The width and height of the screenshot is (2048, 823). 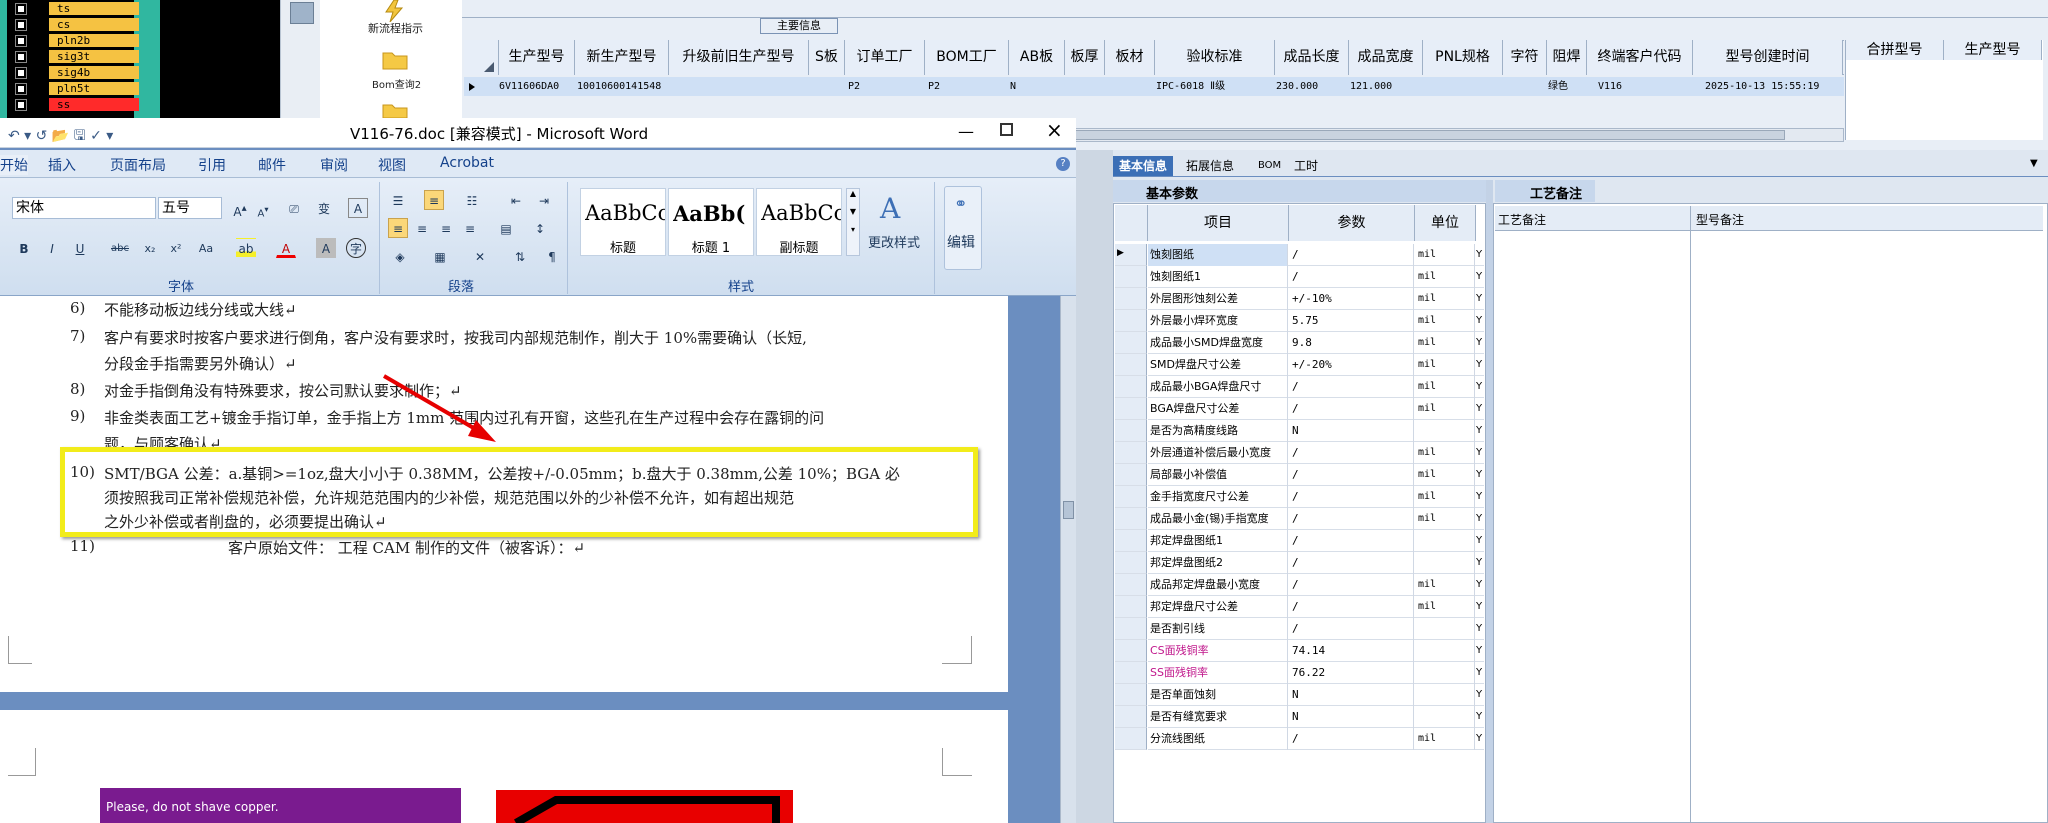 What do you see at coordinates (1190, 86) in the screenshot?
I see `table-cell: IPC-6018 Ⅱ级` at bounding box center [1190, 86].